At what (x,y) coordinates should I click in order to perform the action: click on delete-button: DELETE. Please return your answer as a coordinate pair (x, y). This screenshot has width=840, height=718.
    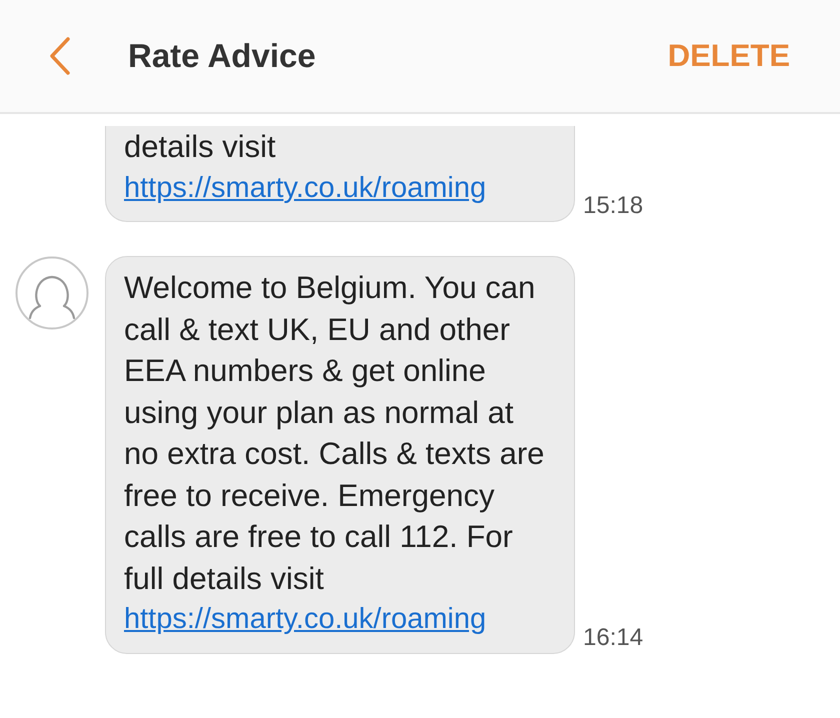
    Looking at the image, I should click on (729, 56).